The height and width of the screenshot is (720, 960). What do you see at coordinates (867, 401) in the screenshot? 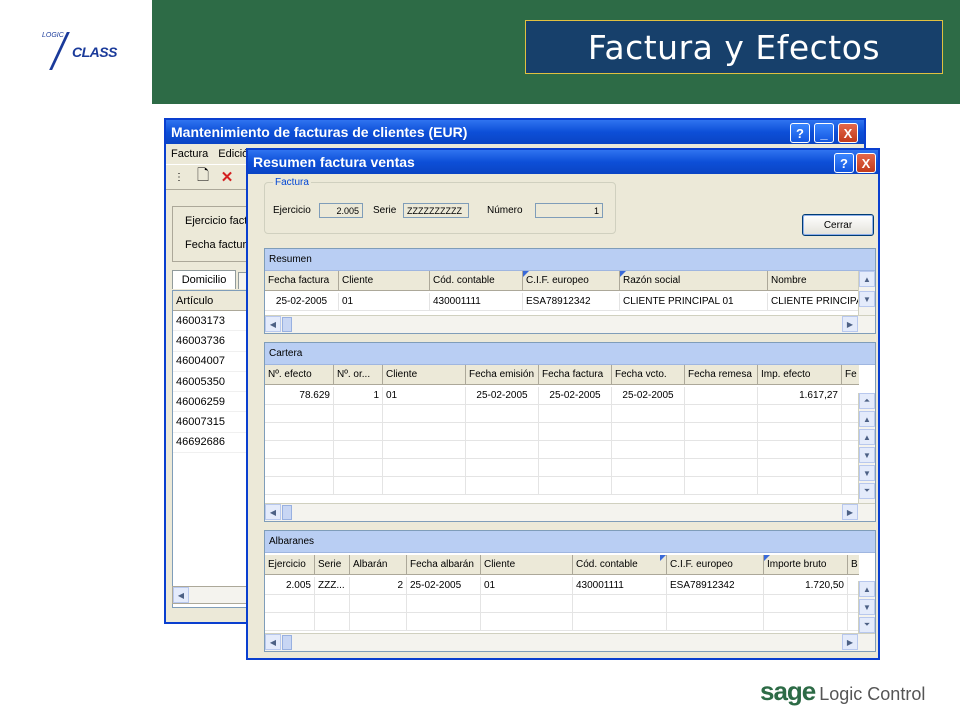
I see `scroll-top-icon: ⏶` at bounding box center [867, 401].